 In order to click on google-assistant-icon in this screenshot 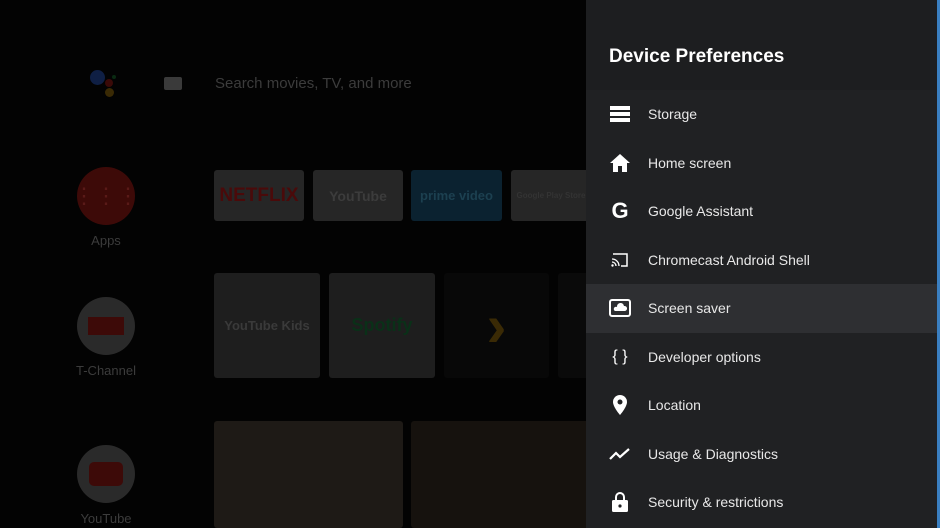, I will do `click(105, 85)`.